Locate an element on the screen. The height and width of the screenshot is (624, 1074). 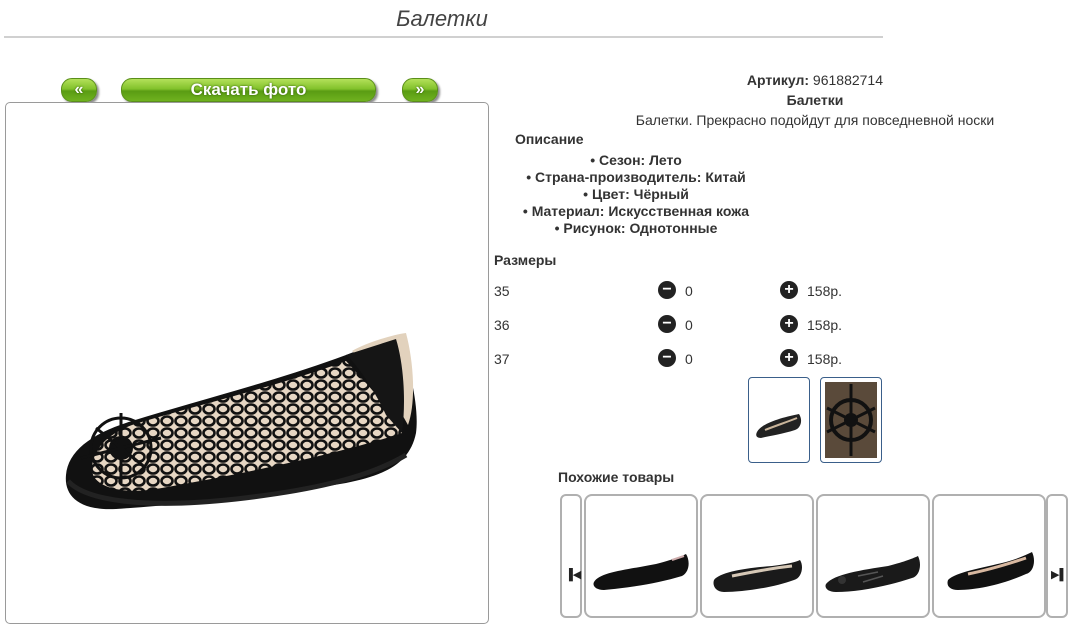
size-value: 36 is located at coordinates (502, 325).